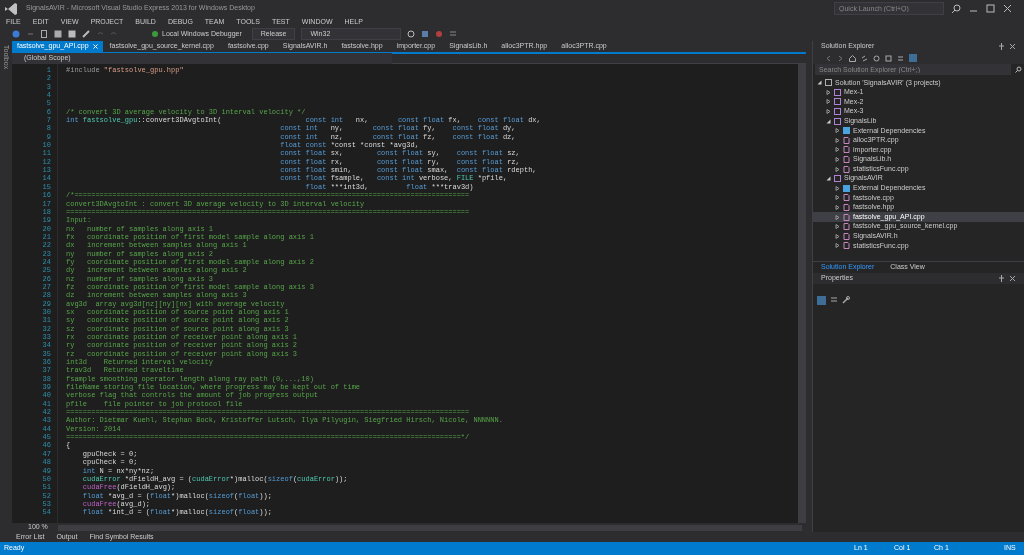  I want to click on collapse-all-icon, so click(888, 58).